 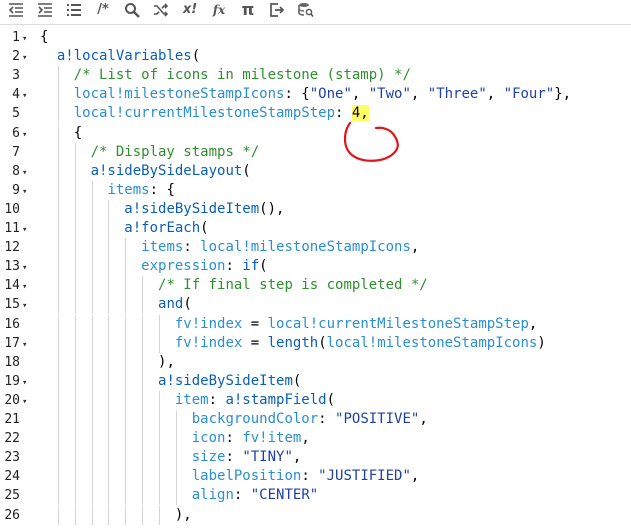 I want to click on line-number-text: 3, so click(x=16, y=76).